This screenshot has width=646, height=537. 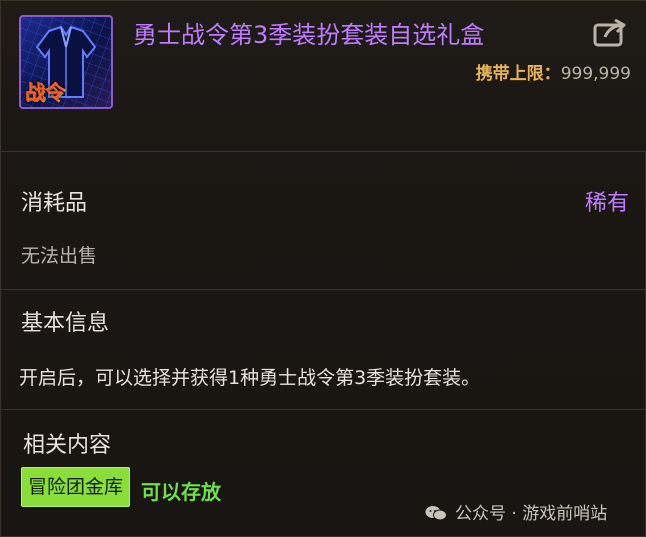 I want to click on share-external-icon, so click(x=610, y=33).